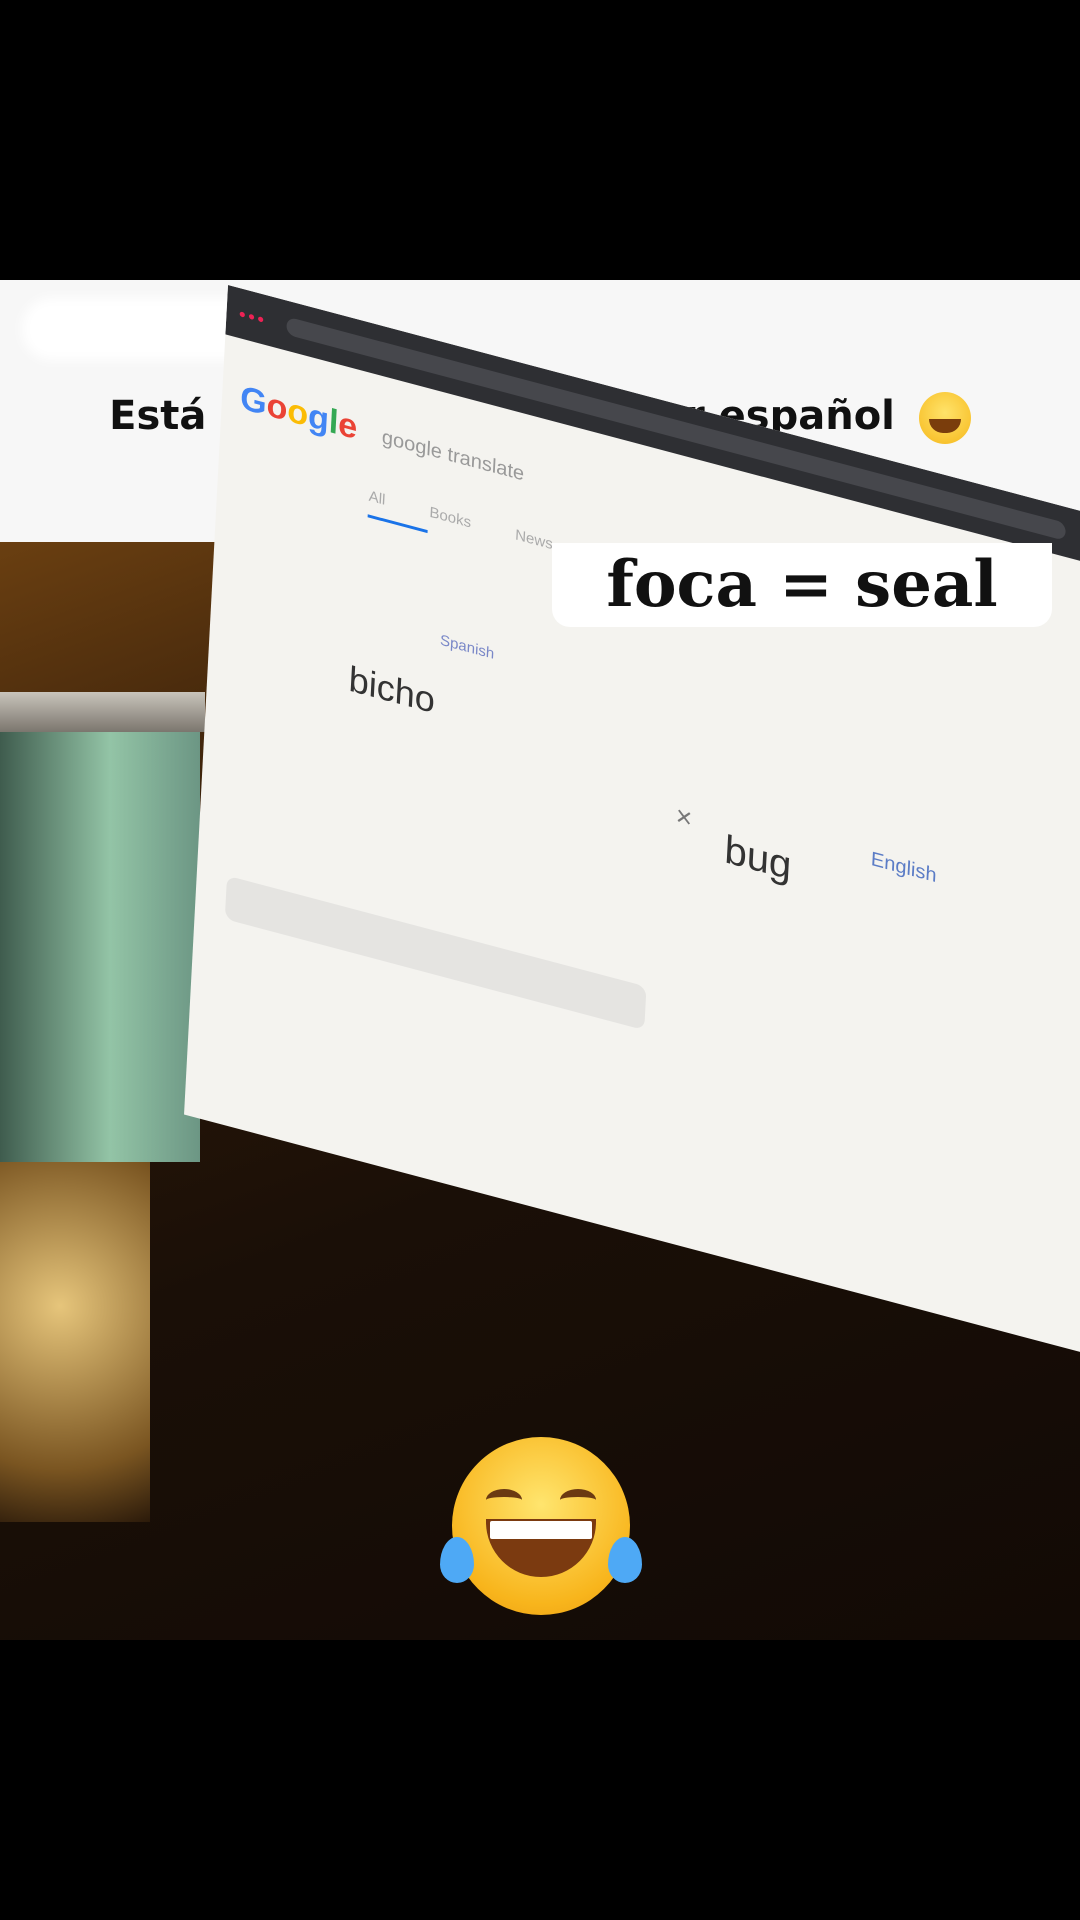 The height and width of the screenshot is (1920, 1080). What do you see at coordinates (541, 1526) in the screenshot?
I see `tears-of-joy-emoji-icon` at bounding box center [541, 1526].